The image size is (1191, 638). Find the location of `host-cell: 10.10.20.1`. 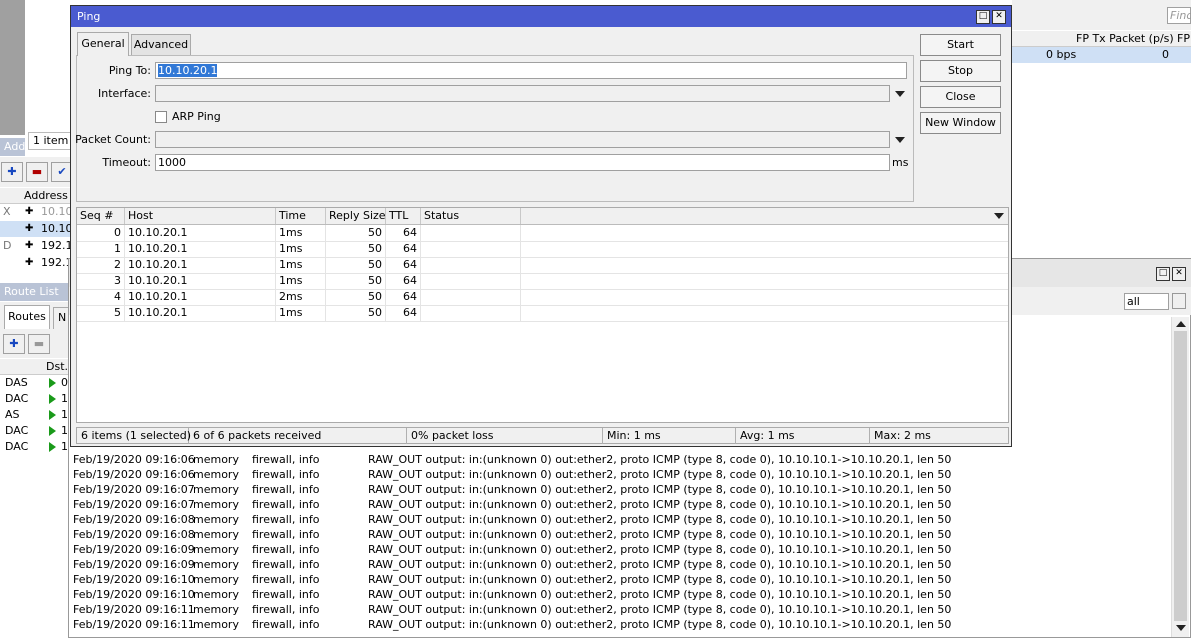

host-cell: 10.10.20.1 is located at coordinates (200, 233).